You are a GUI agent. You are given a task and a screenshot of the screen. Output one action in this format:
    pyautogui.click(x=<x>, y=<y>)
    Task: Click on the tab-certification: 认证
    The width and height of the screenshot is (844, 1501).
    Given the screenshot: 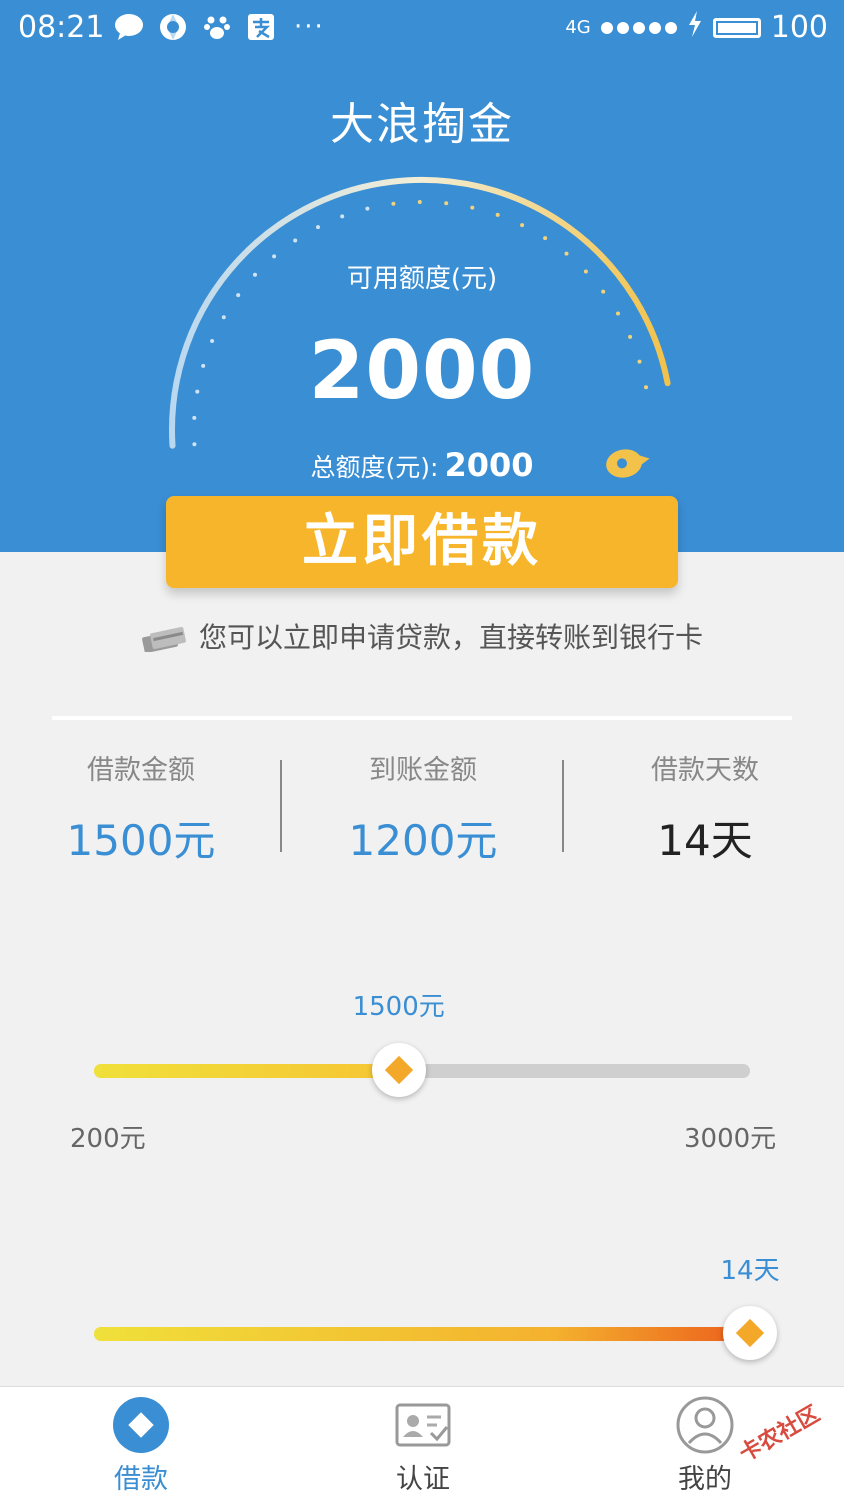 What is the action you would take?
    pyautogui.click(x=423, y=1444)
    